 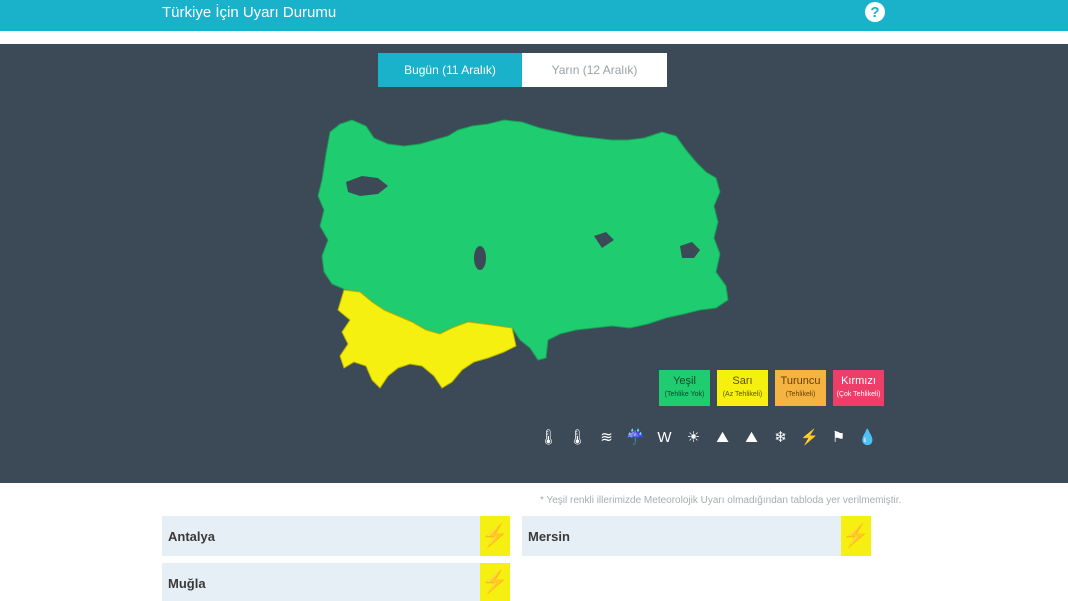 What do you see at coordinates (800, 388) in the screenshot?
I see `legend-orange: Turuncu (Tehlikeli)` at bounding box center [800, 388].